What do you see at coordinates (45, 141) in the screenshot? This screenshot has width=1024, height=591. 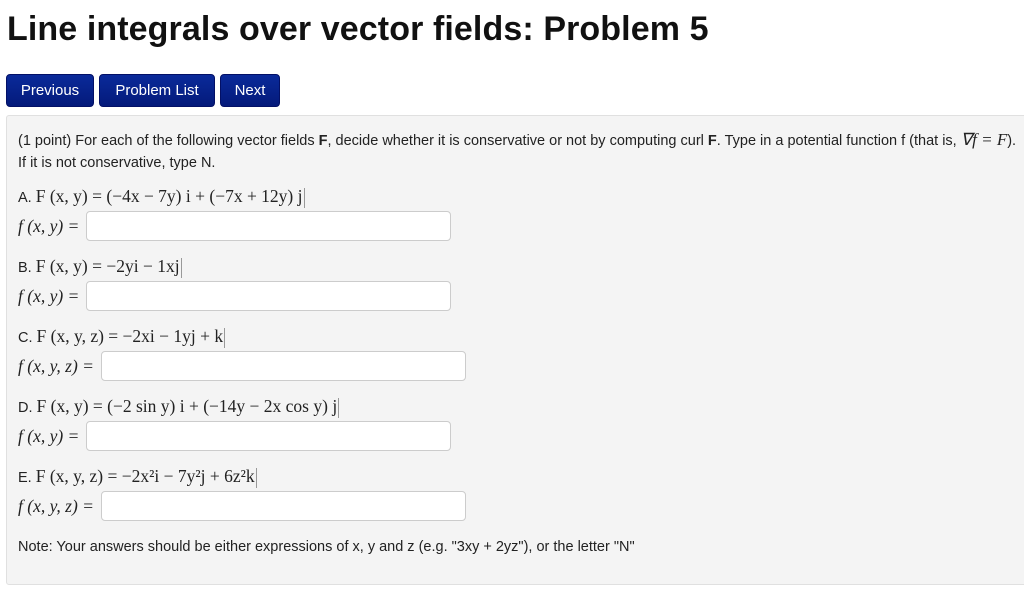 I see `points-label: (1 point)` at bounding box center [45, 141].